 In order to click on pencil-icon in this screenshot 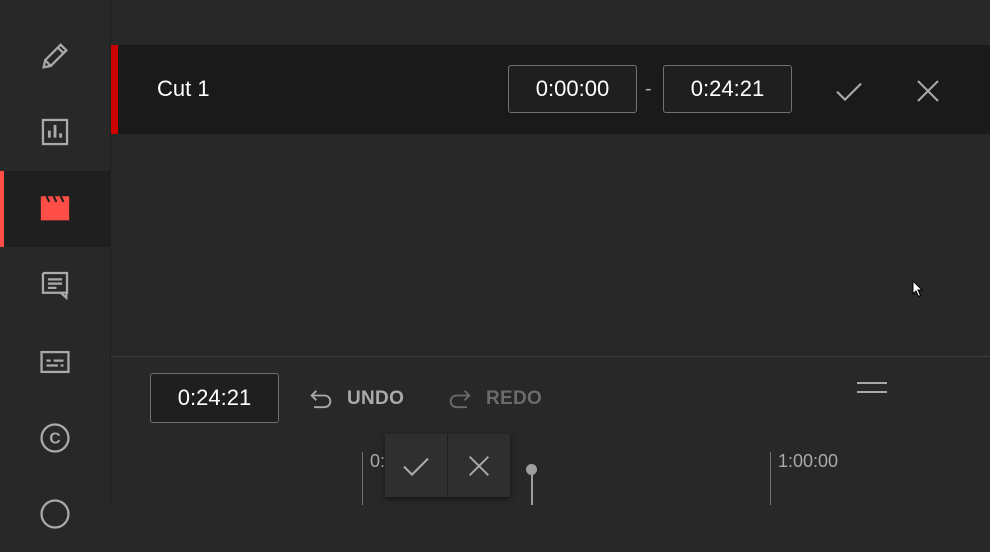, I will do `click(55, 56)`.